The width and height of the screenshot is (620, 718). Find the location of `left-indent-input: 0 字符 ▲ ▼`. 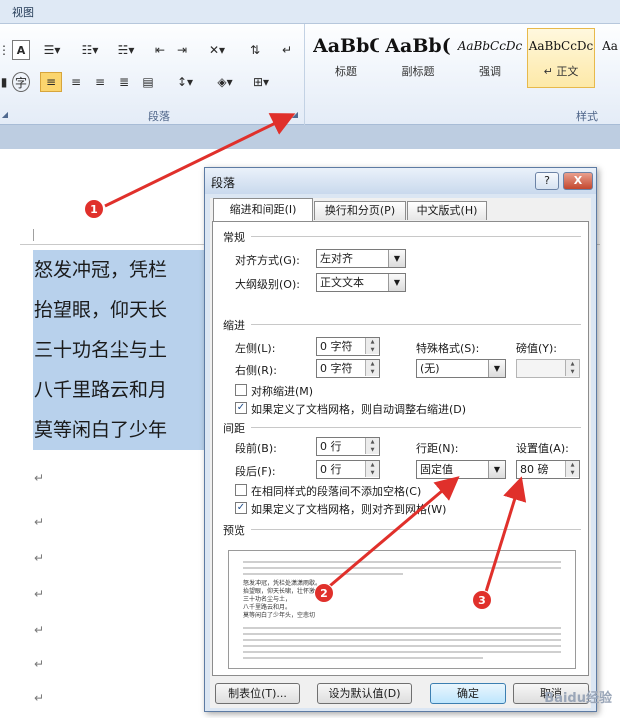

left-indent-input: 0 字符 ▲ ▼ is located at coordinates (348, 346).